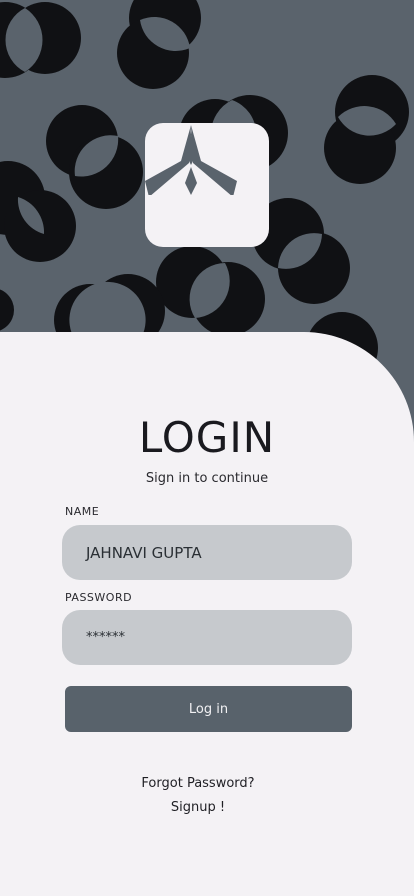 The height and width of the screenshot is (896, 414). Describe the element at coordinates (144, 552) in the screenshot. I see `name-value: JAHNAVI GUPTA` at that location.